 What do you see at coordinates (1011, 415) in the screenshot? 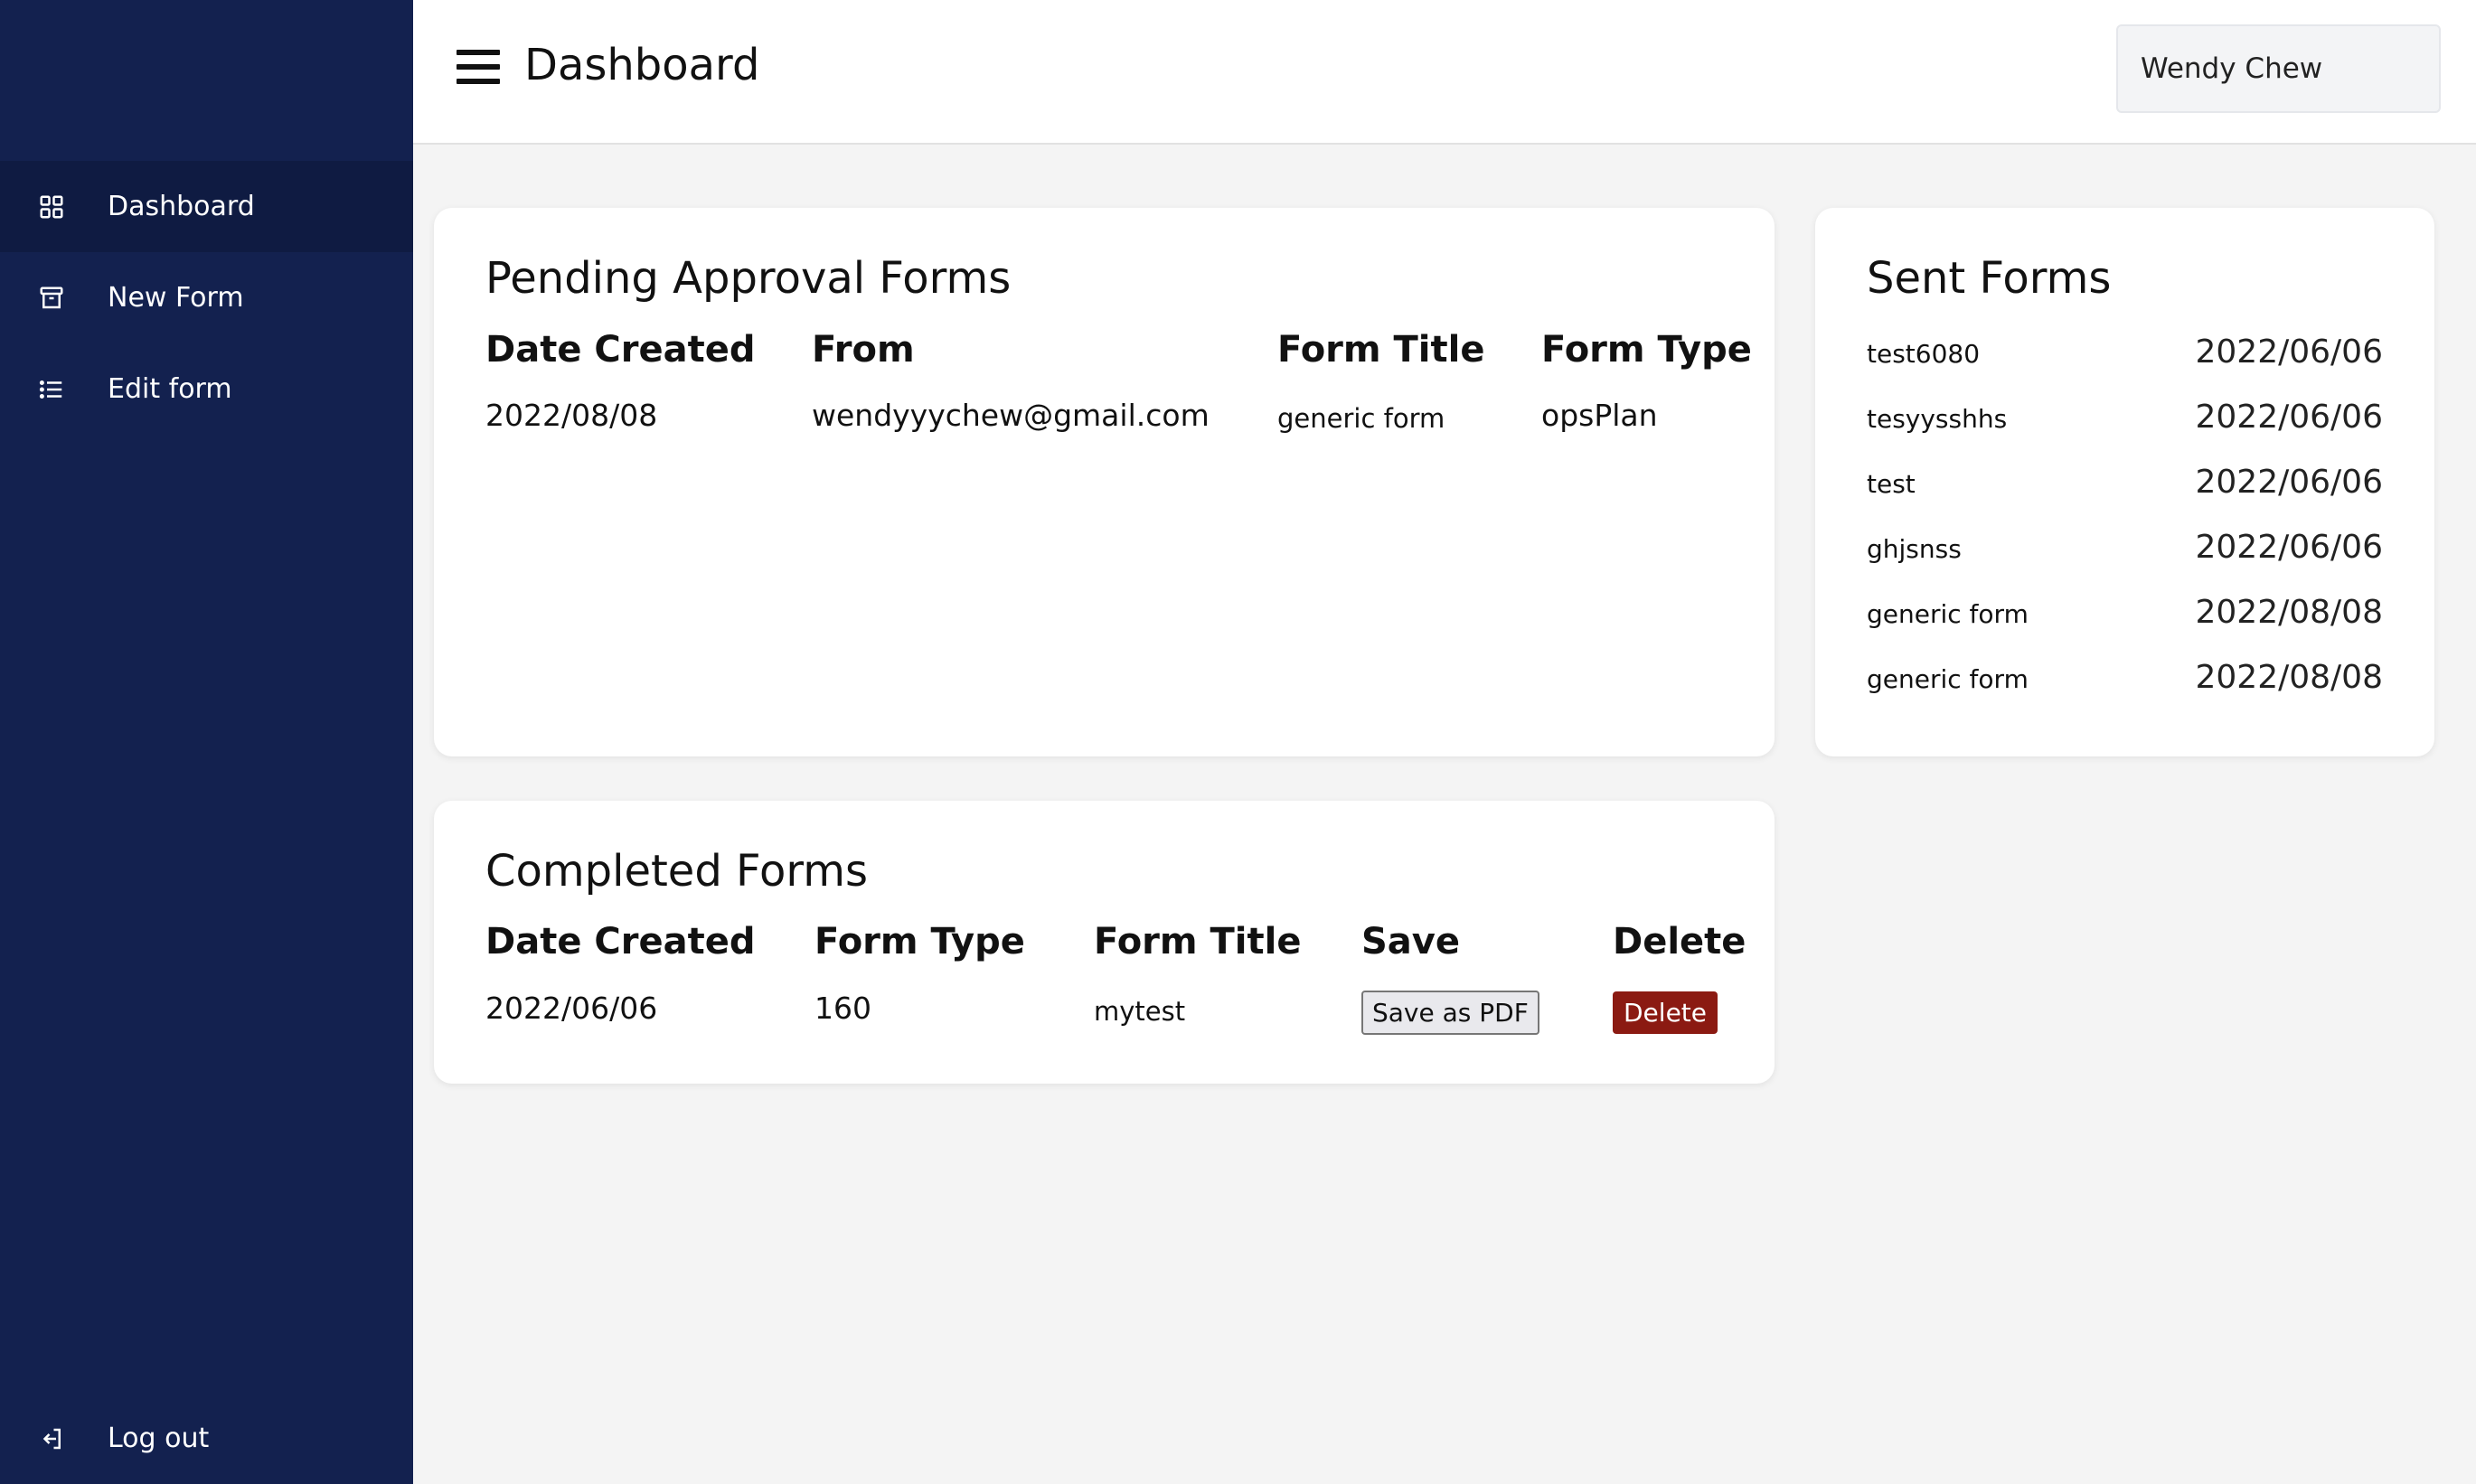
I see `cell-from: wendyyychew@gmail.com` at bounding box center [1011, 415].